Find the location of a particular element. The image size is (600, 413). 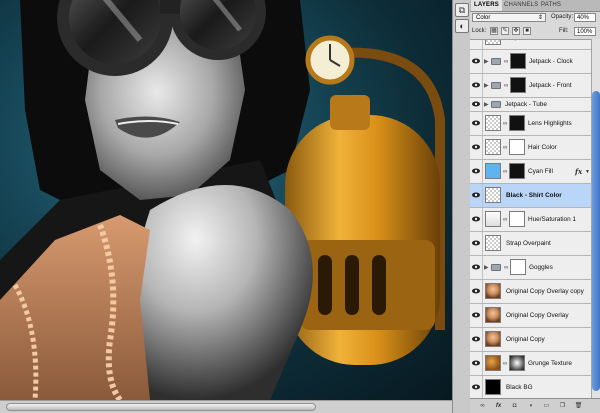

new-group-icon: ▭ is located at coordinates (546, 406).